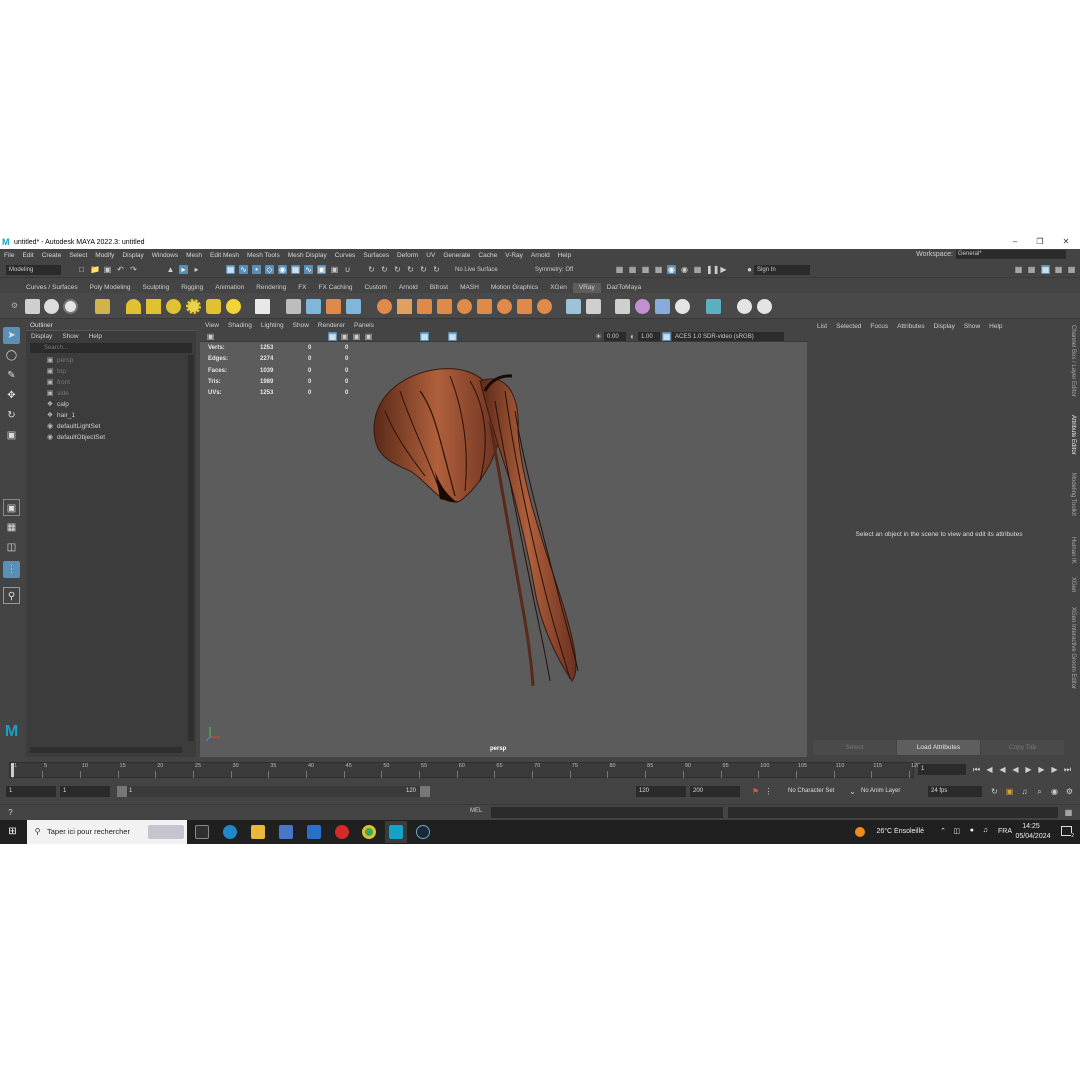 The width and height of the screenshot is (1080, 1080). What do you see at coordinates (1041, 769) in the screenshot?
I see `step-forward-frame-icon: ▶` at bounding box center [1041, 769].